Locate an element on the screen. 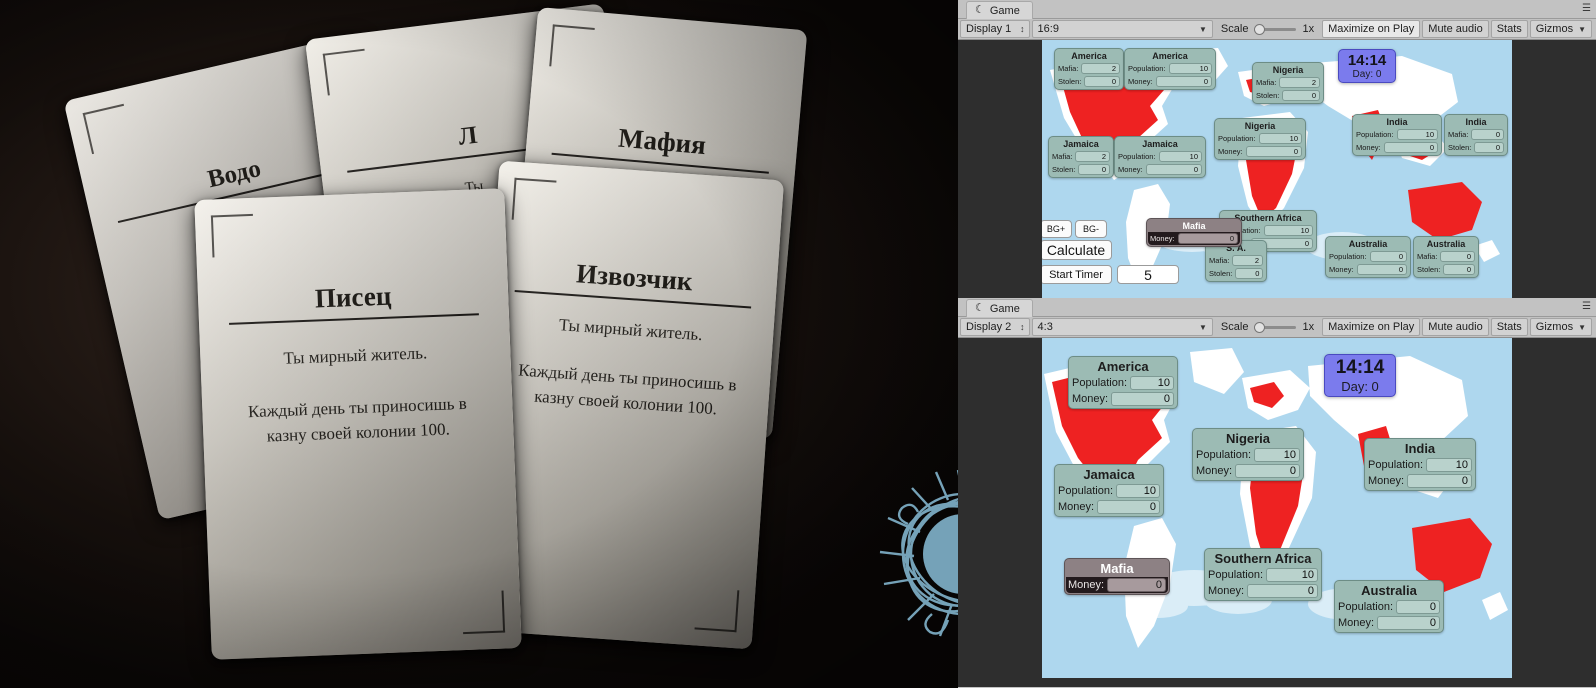 The height and width of the screenshot is (688, 1596). bg-plus-button: BG+ is located at coordinates (1057, 229).